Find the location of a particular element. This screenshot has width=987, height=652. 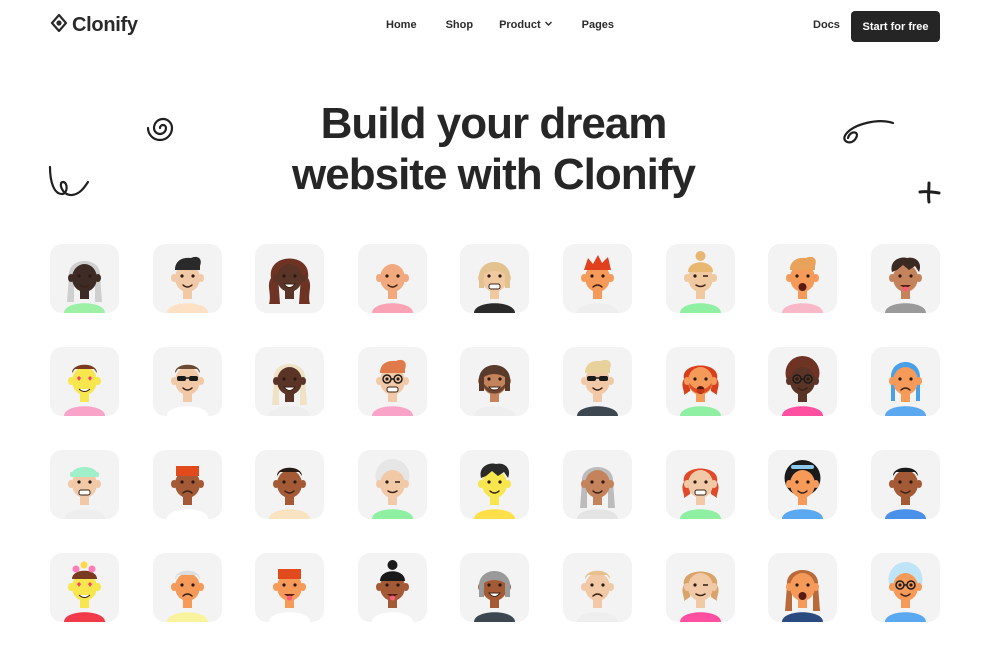

nav-shop-label: Shop is located at coordinates (459, 25).